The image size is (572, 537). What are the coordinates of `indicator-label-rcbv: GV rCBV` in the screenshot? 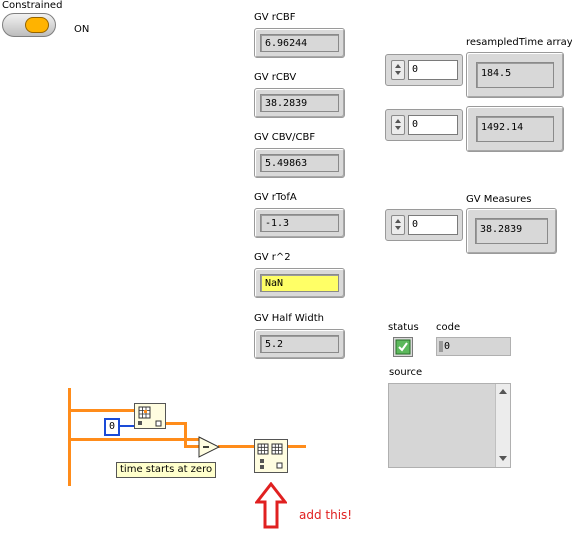 It's located at (275, 77).